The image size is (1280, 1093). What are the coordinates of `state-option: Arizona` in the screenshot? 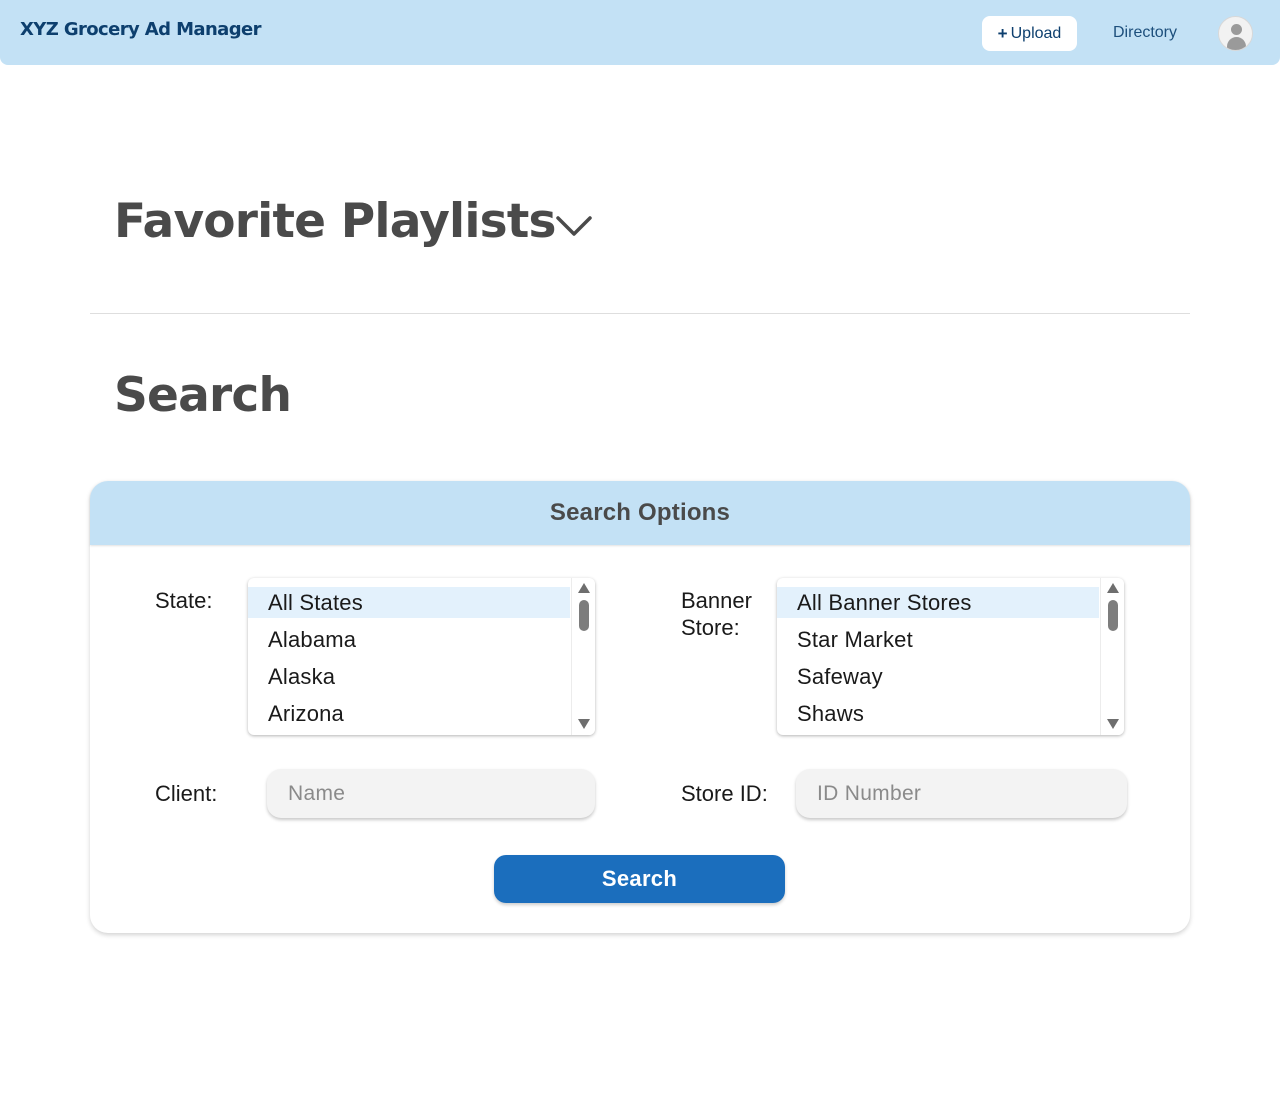 It's located at (409, 716).